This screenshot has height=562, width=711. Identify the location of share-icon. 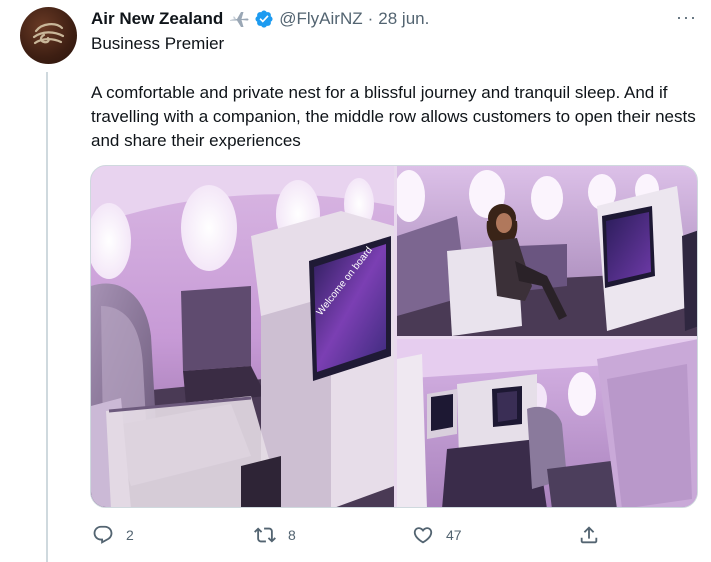
(589, 535).